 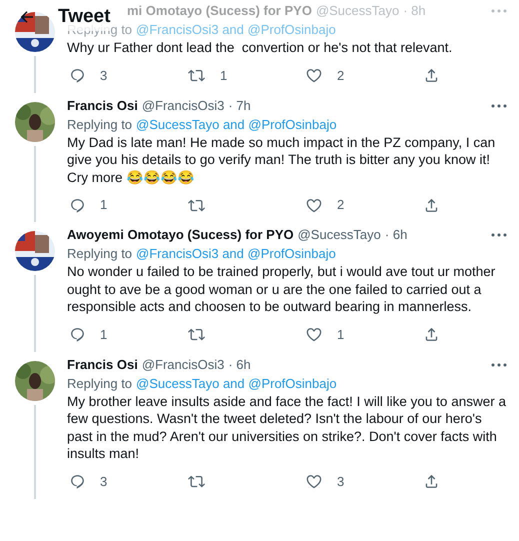 I want to click on tweet-text: No wonder u failed to be trained properly, but i would ave tout ur mother ought to ave be a good woman or u are the one failed to carried out a responsible acts and choosen to be outward bearing in mannerless., so click(x=281, y=289).